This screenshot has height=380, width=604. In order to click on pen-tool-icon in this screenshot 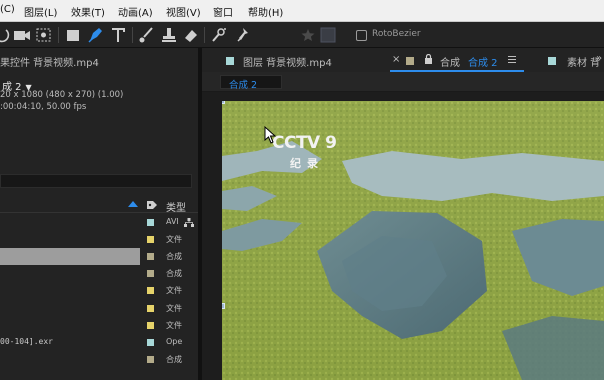, I will do `click(95, 35)`.